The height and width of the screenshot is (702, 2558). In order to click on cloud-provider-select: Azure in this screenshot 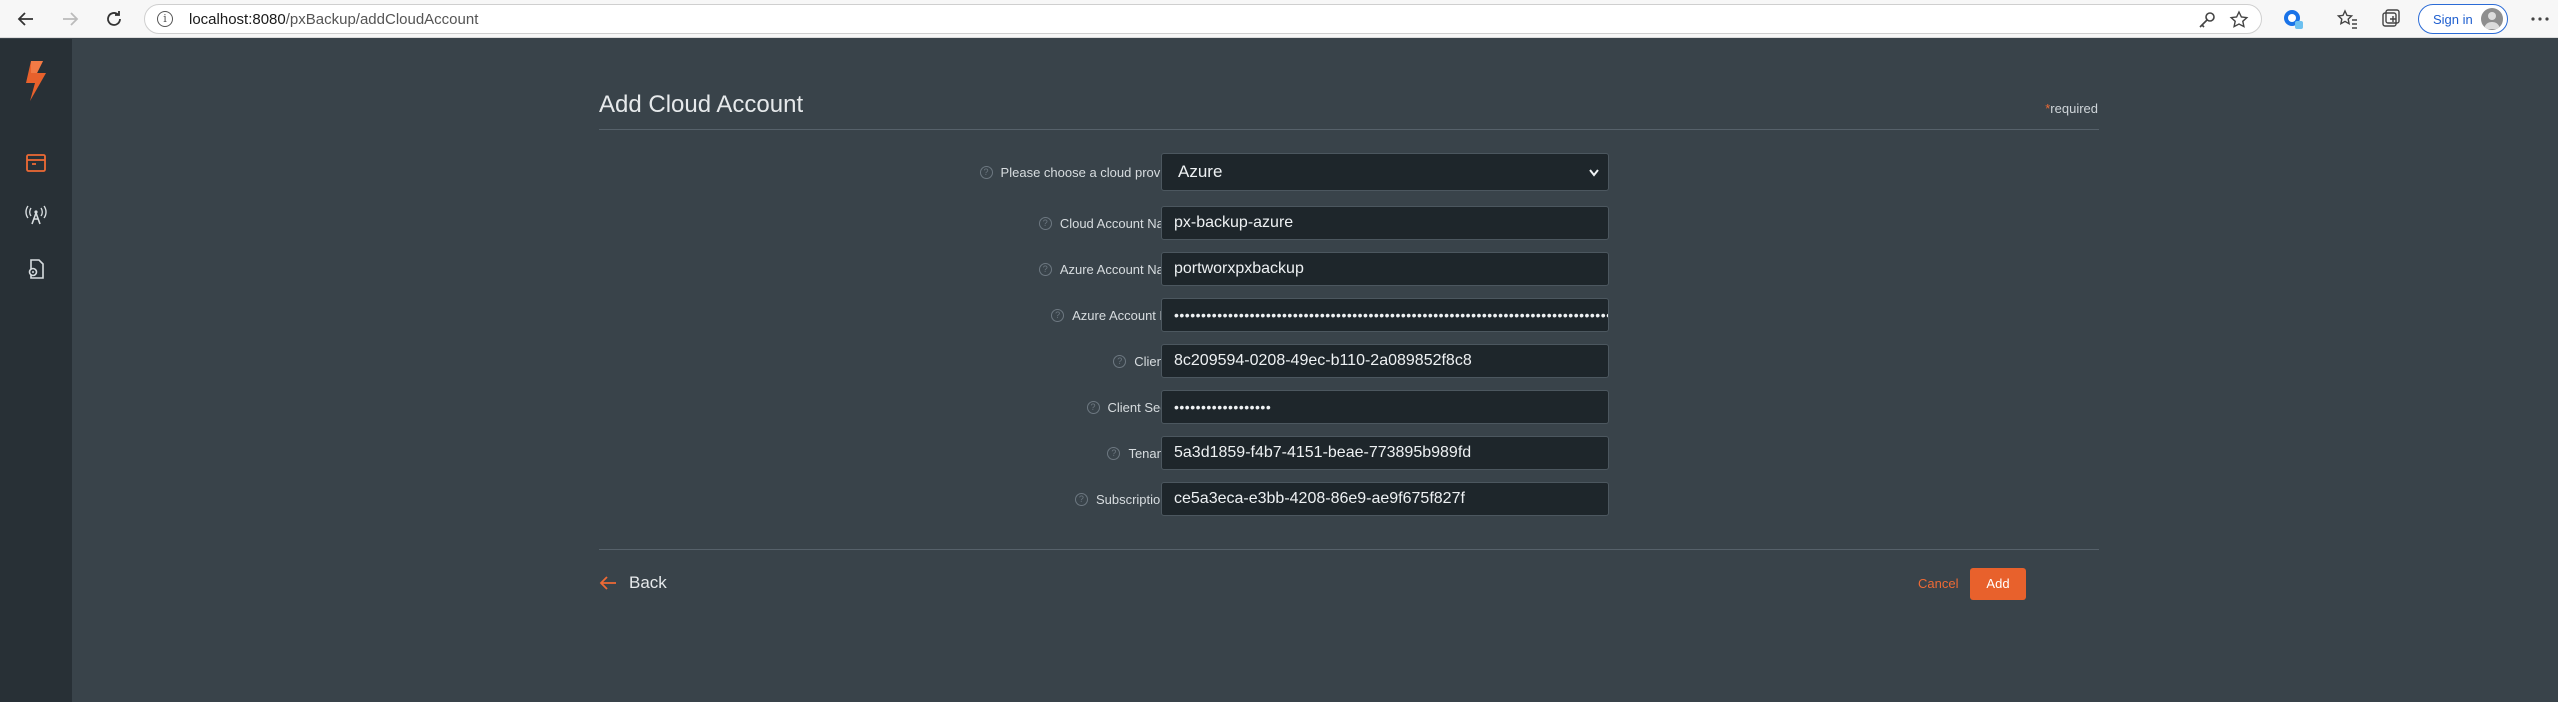, I will do `click(1385, 172)`.